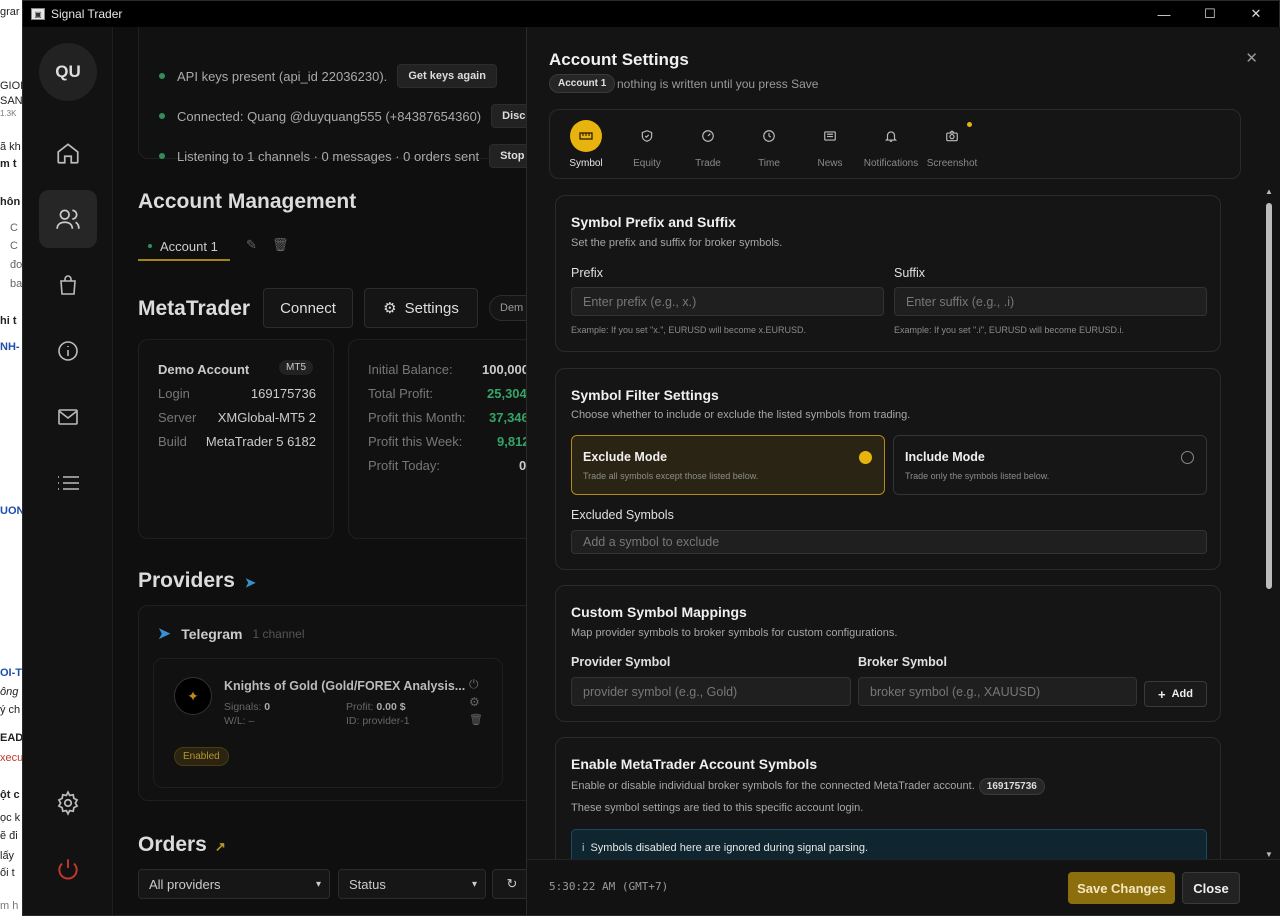 The height and width of the screenshot is (921, 1280). Describe the element at coordinates (68, 869) in the screenshot. I see `power-icon` at that location.